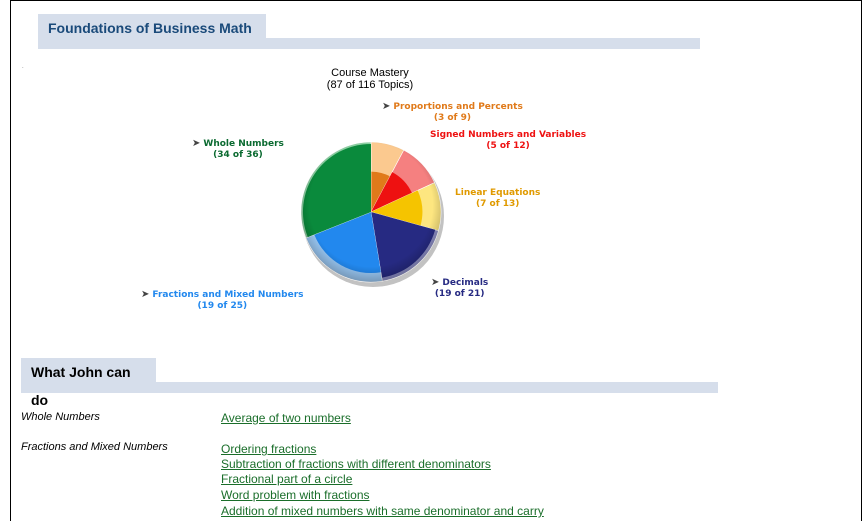 The image size is (863, 521). What do you see at coordinates (286, 418) in the screenshot?
I see `topic-link: Average of two numbers` at bounding box center [286, 418].